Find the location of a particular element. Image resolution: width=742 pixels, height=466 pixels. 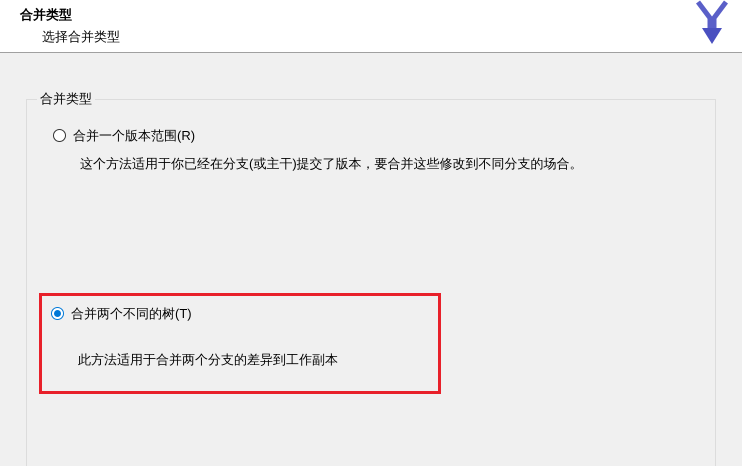

group-label: 合并类型 is located at coordinates (66, 99).